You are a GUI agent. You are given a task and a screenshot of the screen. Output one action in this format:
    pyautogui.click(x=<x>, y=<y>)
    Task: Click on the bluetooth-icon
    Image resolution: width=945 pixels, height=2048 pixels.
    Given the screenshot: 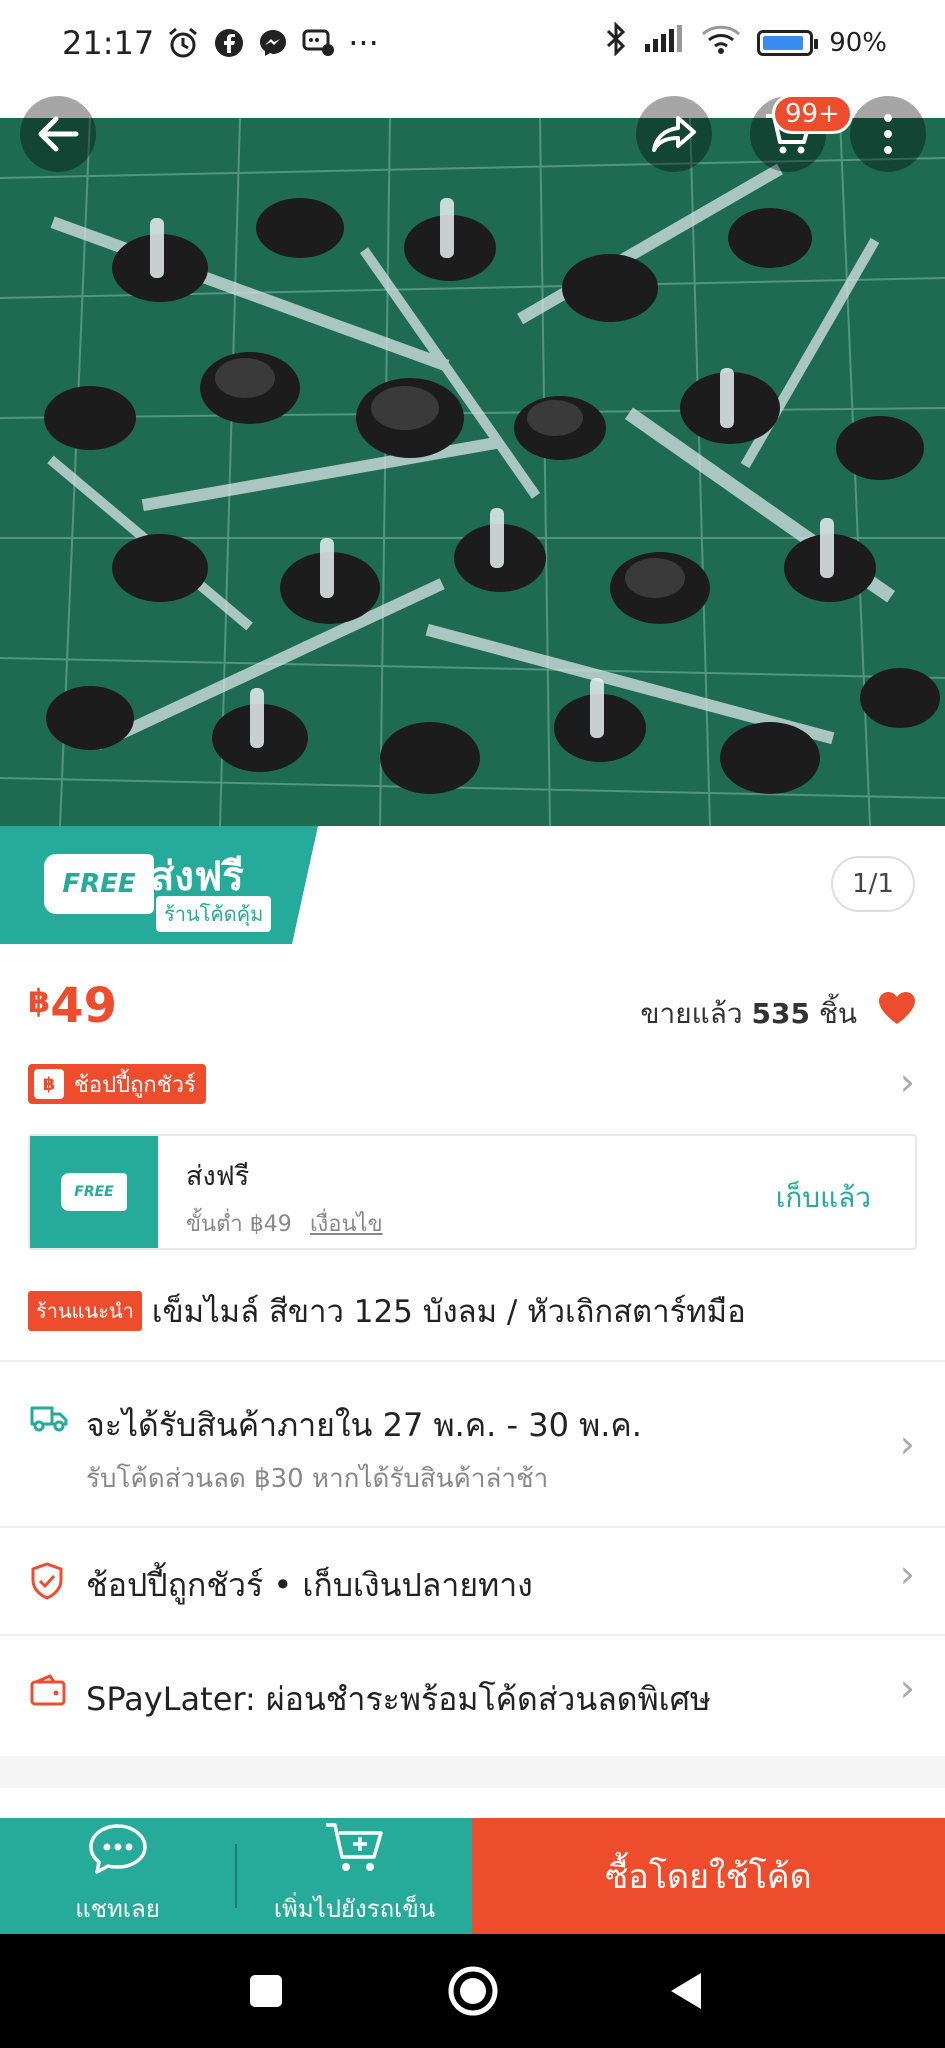 What is the action you would take?
    pyautogui.click(x=616, y=42)
    